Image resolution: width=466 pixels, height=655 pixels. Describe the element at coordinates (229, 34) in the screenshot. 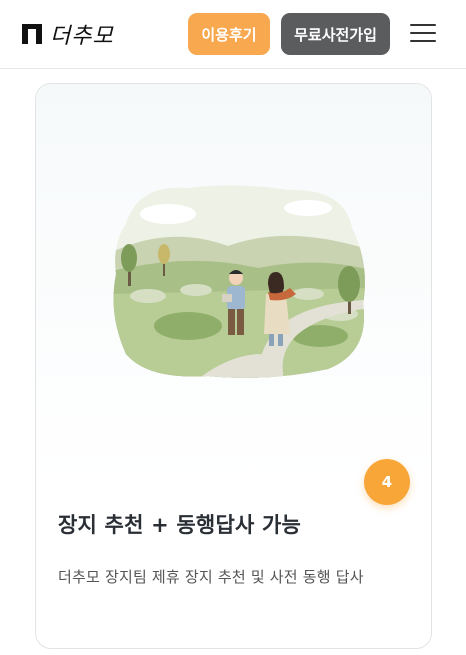

I see `review-button: 이용후기` at that location.